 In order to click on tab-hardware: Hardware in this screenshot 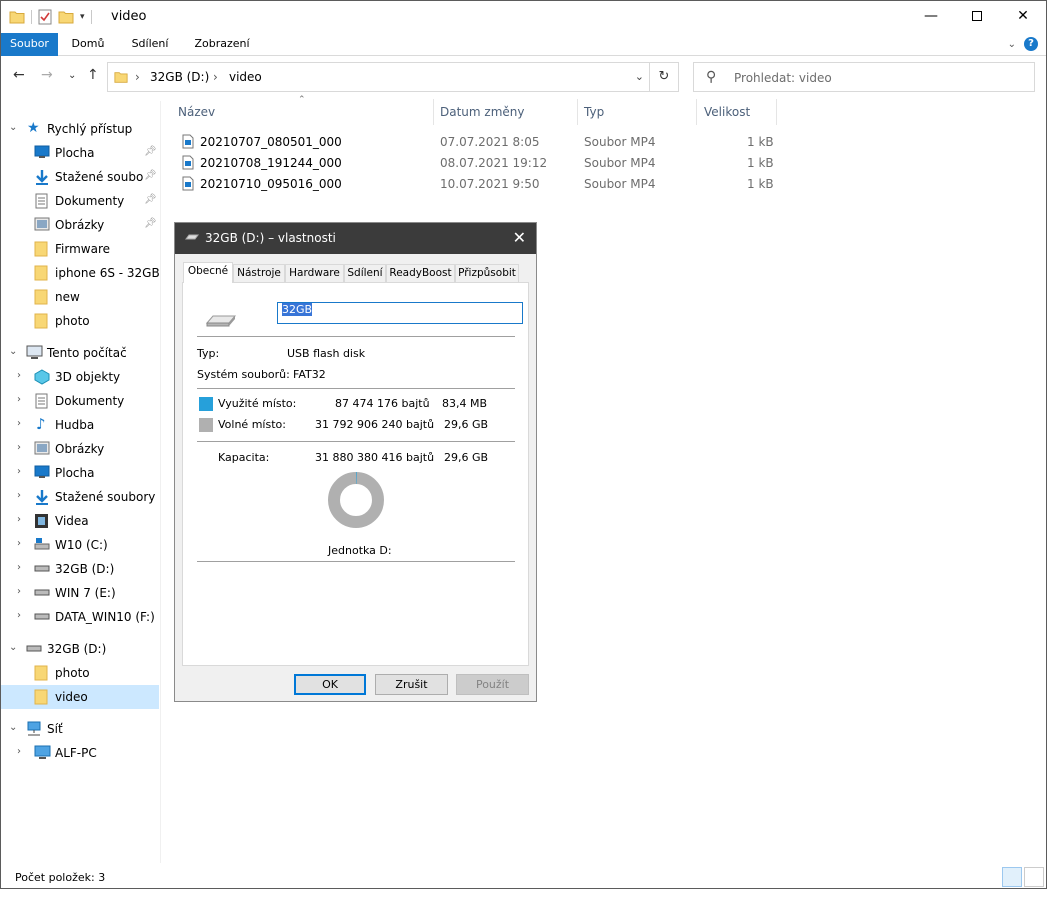, I will do `click(314, 273)`.